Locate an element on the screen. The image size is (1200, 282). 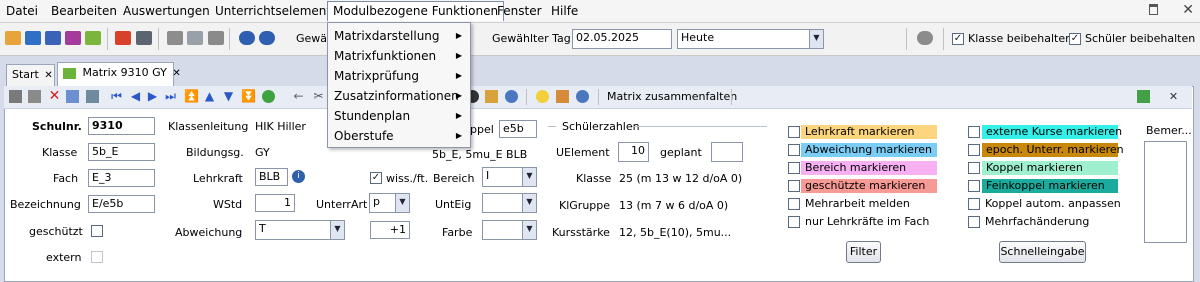
menu-bearbeiten: Bearbeiten is located at coordinates (84, 11).